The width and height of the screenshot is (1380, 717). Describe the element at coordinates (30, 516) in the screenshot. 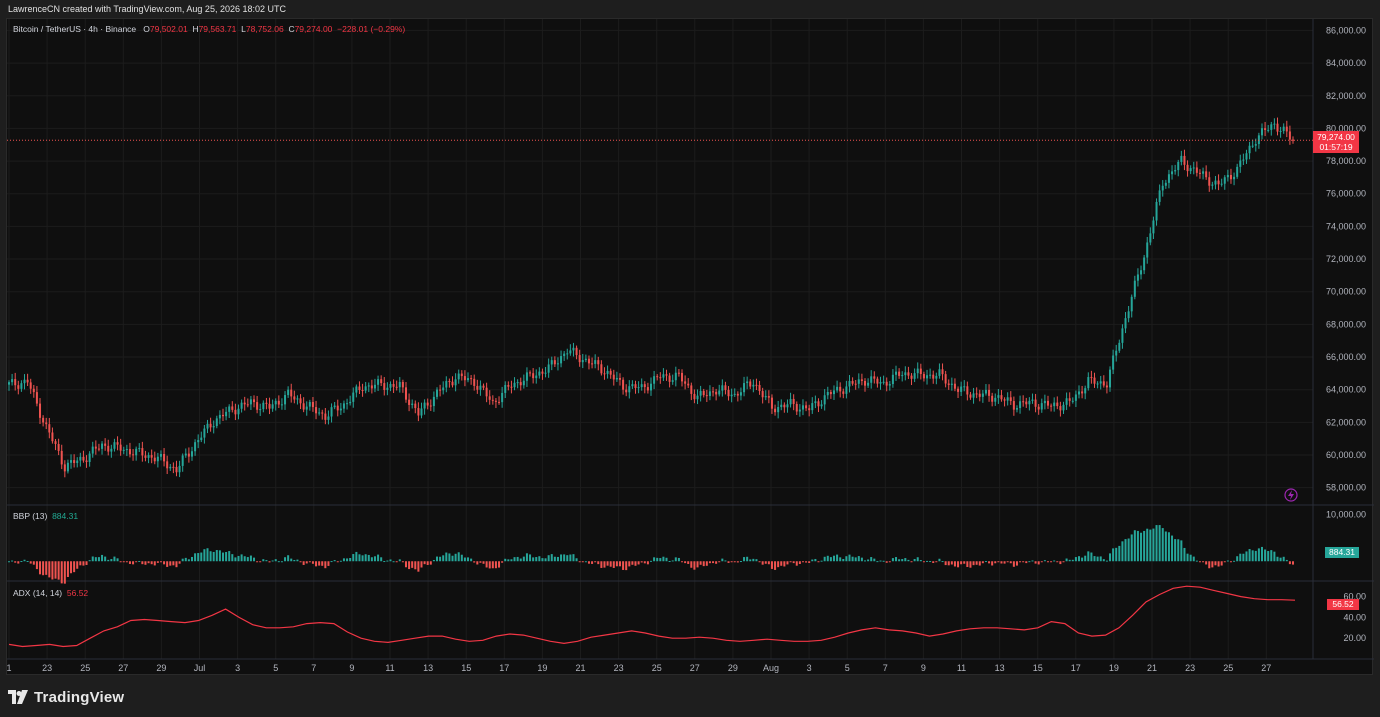

I see `bbp-label: BBP (13)` at that location.